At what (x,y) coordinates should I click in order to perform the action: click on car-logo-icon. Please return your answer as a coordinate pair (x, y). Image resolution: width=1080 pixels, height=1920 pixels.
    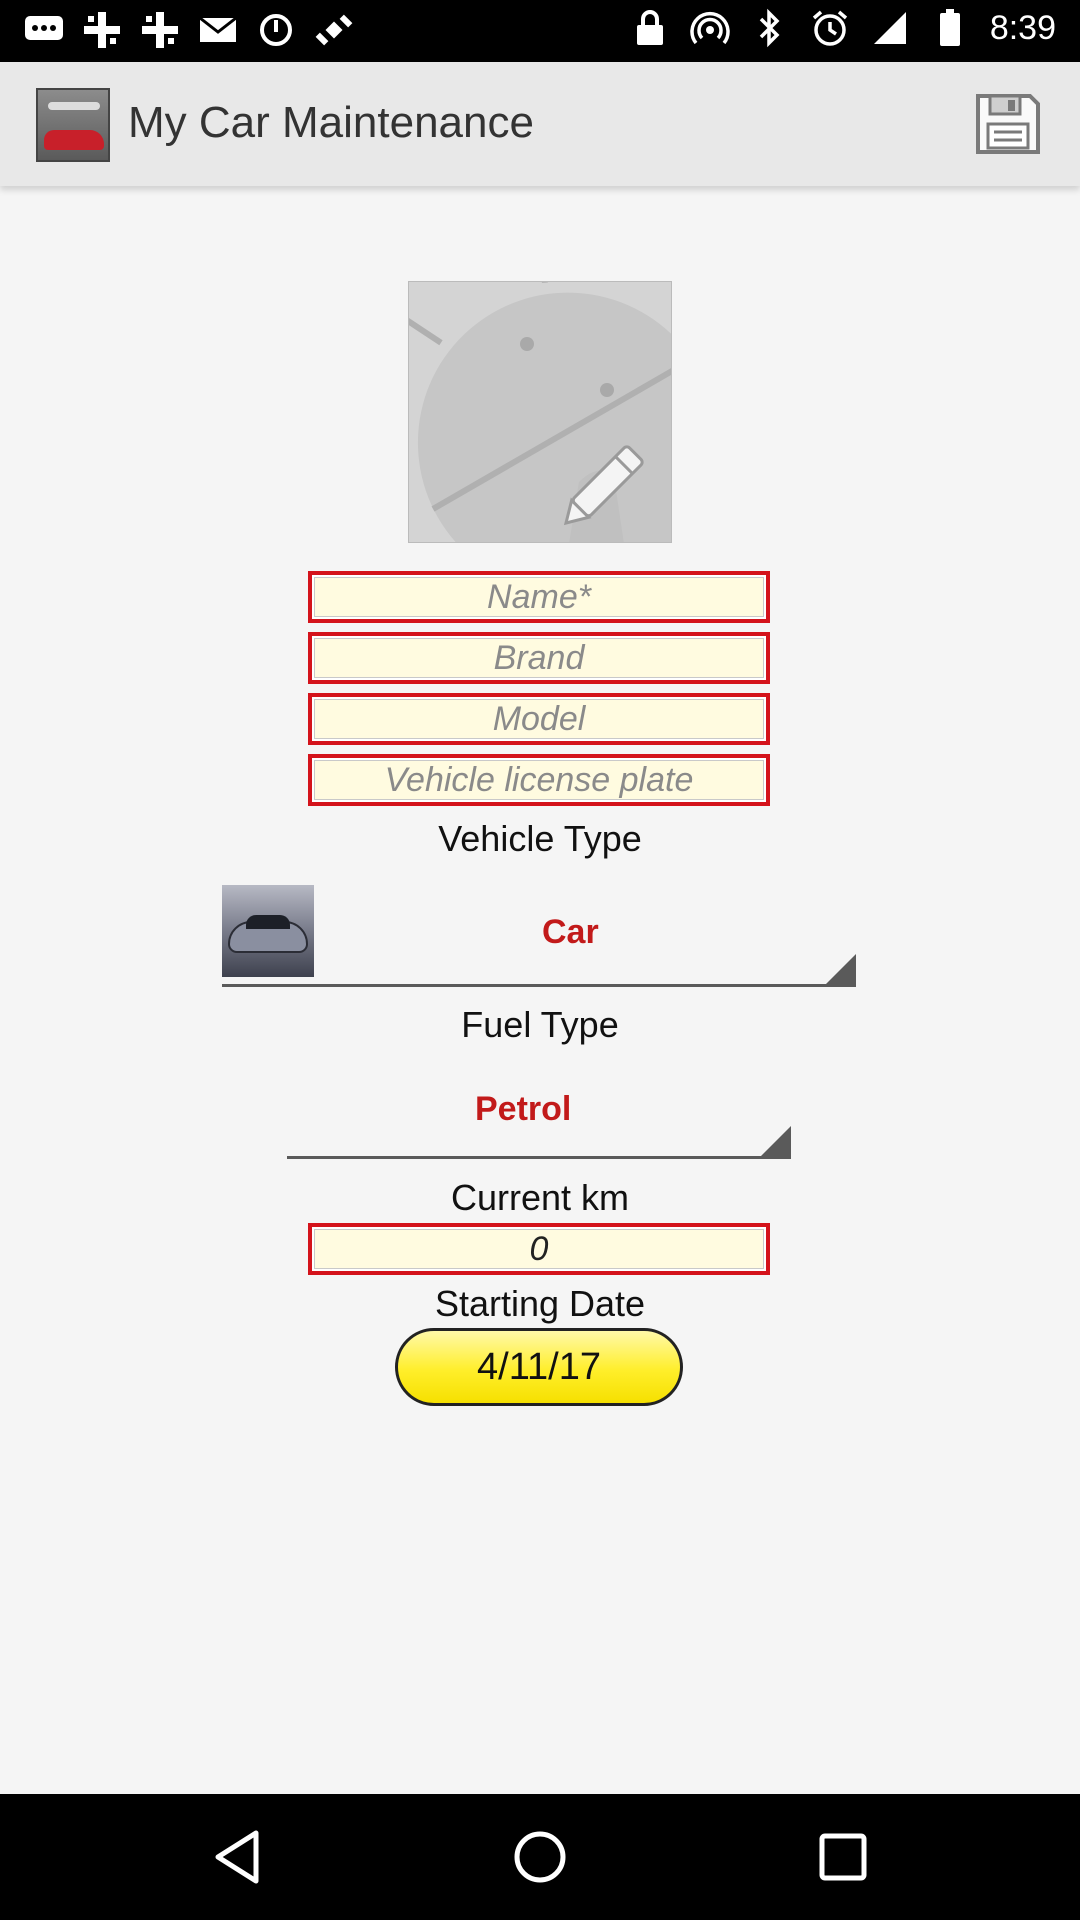
    Looking at the image, I should click on (73, 125).